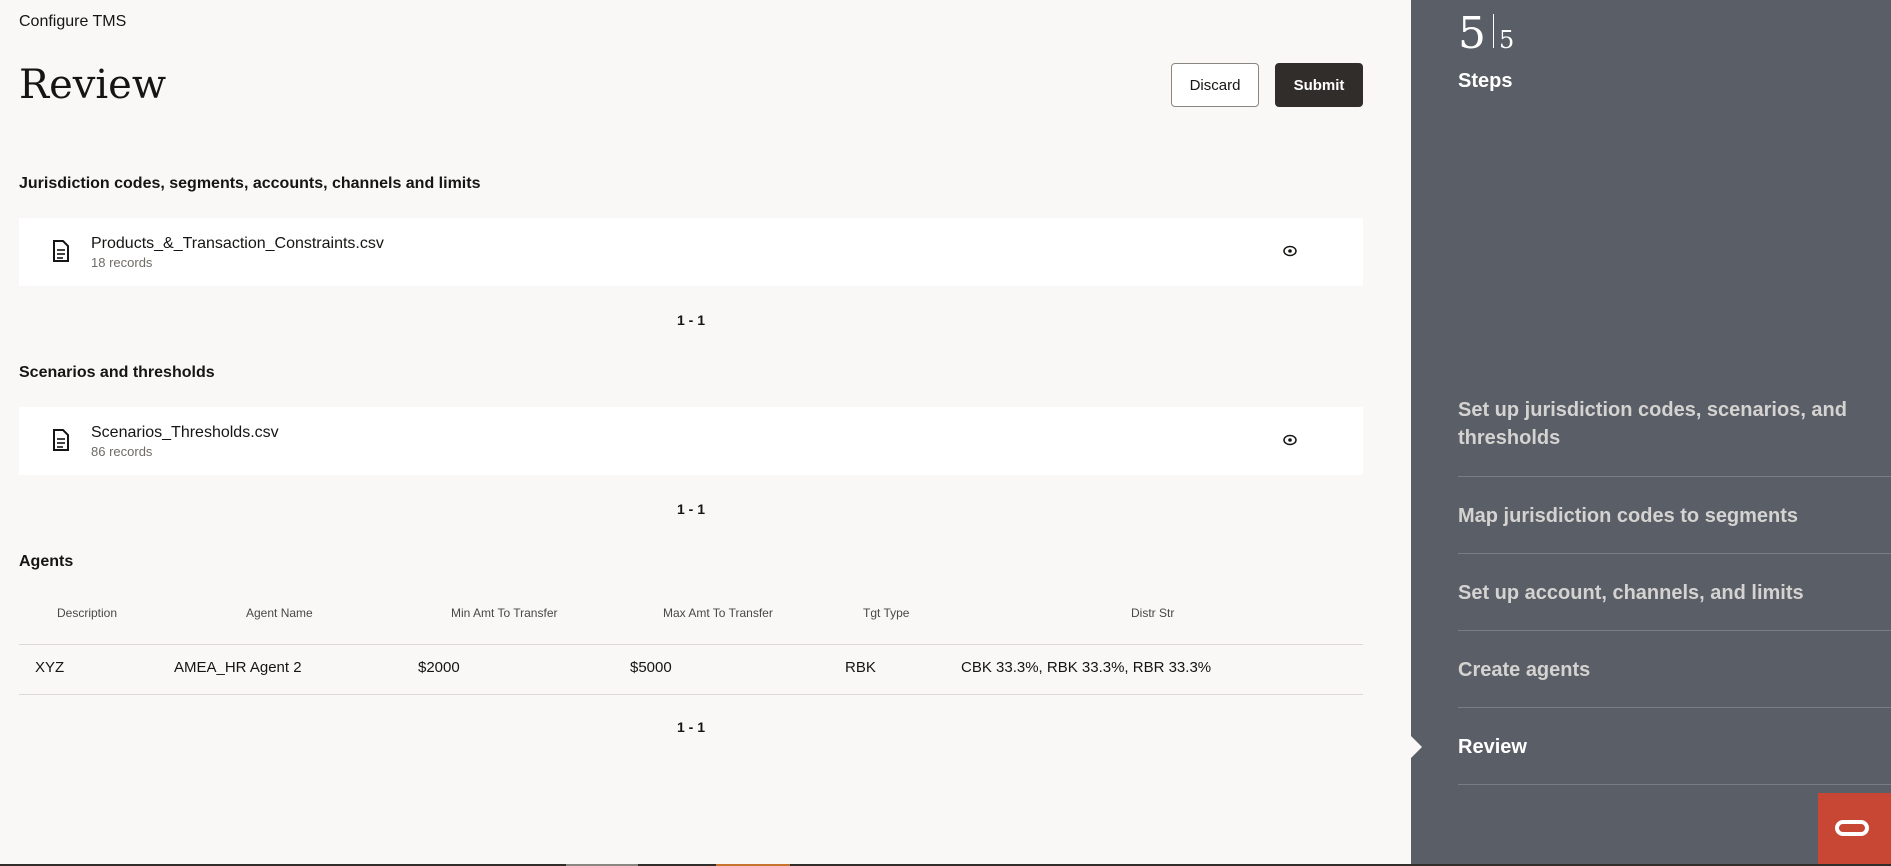 This screenshot has width=1891, height=866. I want to click on oracle-assistant-button, so click(1854, 829).